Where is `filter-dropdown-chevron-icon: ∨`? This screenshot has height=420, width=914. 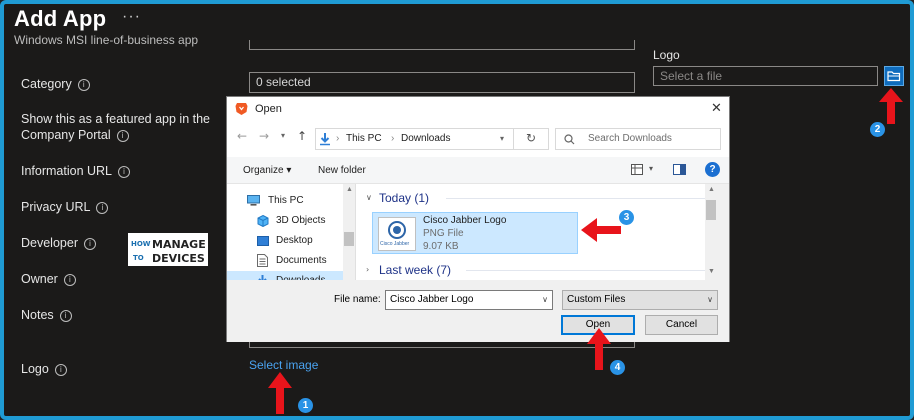
filter-dropdown-chevron-icon: ∨ is located at coordinates (710, 300).